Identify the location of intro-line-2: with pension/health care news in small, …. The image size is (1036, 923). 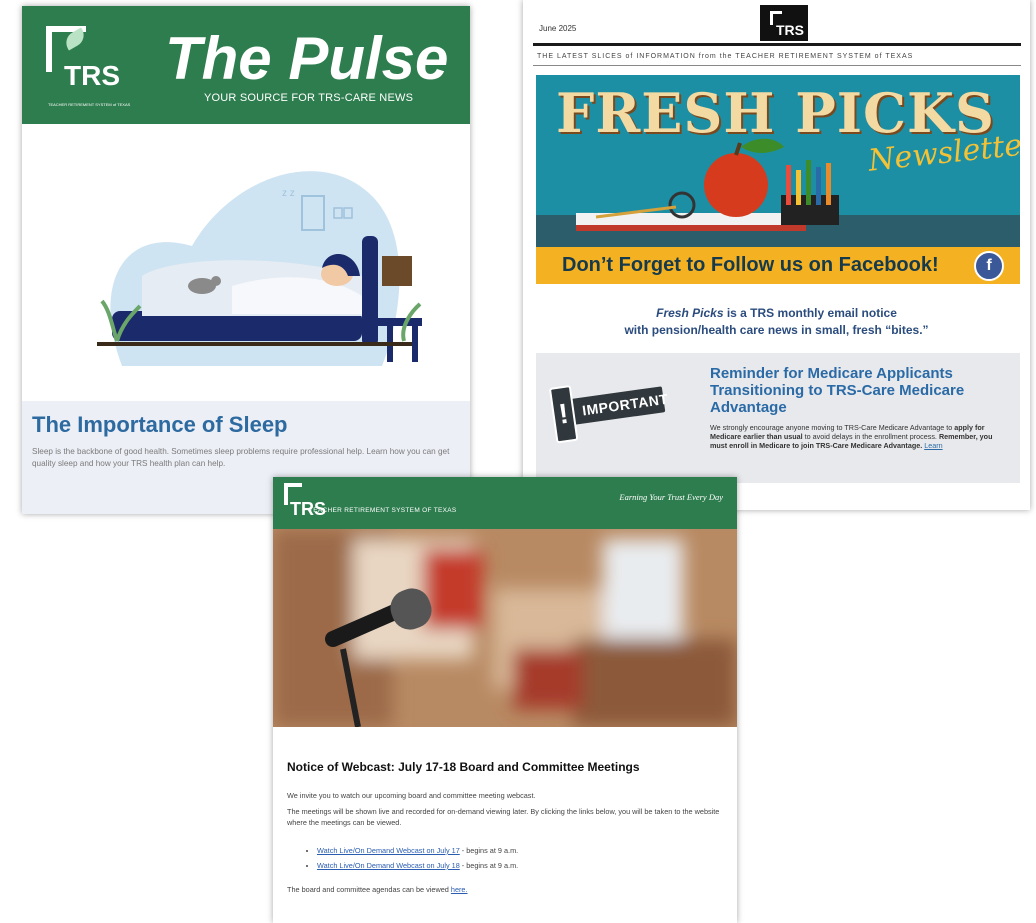
(776, 330).